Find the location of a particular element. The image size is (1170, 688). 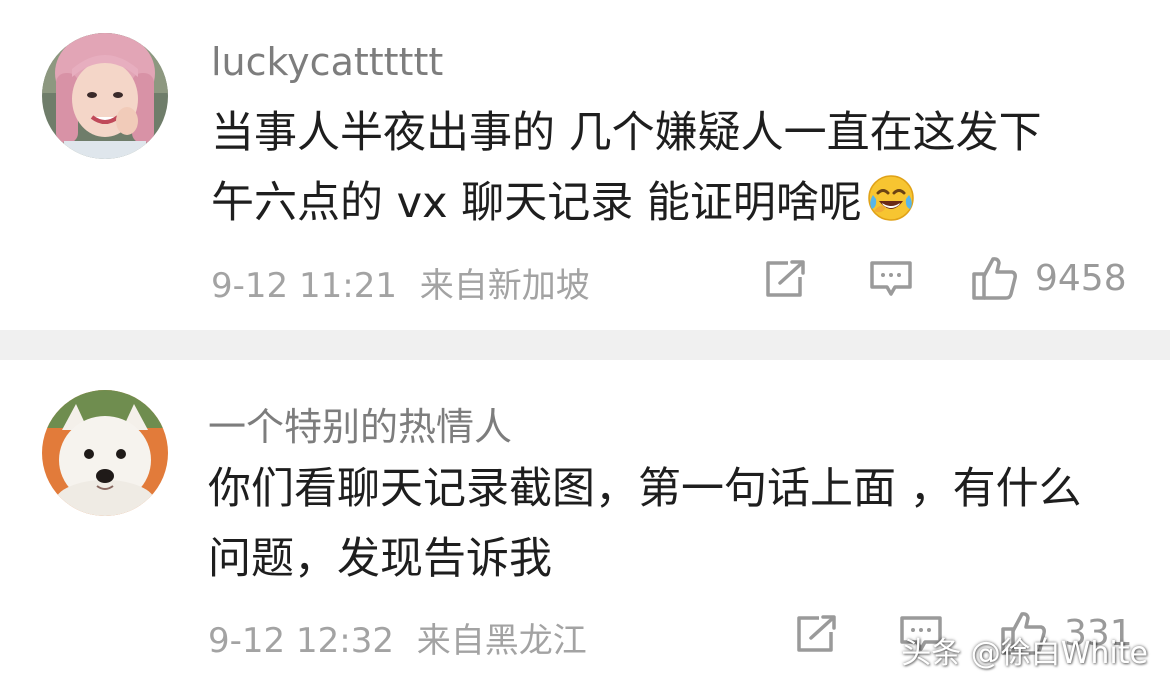

like-button: 9458 is located at coordinates (1049, 278).